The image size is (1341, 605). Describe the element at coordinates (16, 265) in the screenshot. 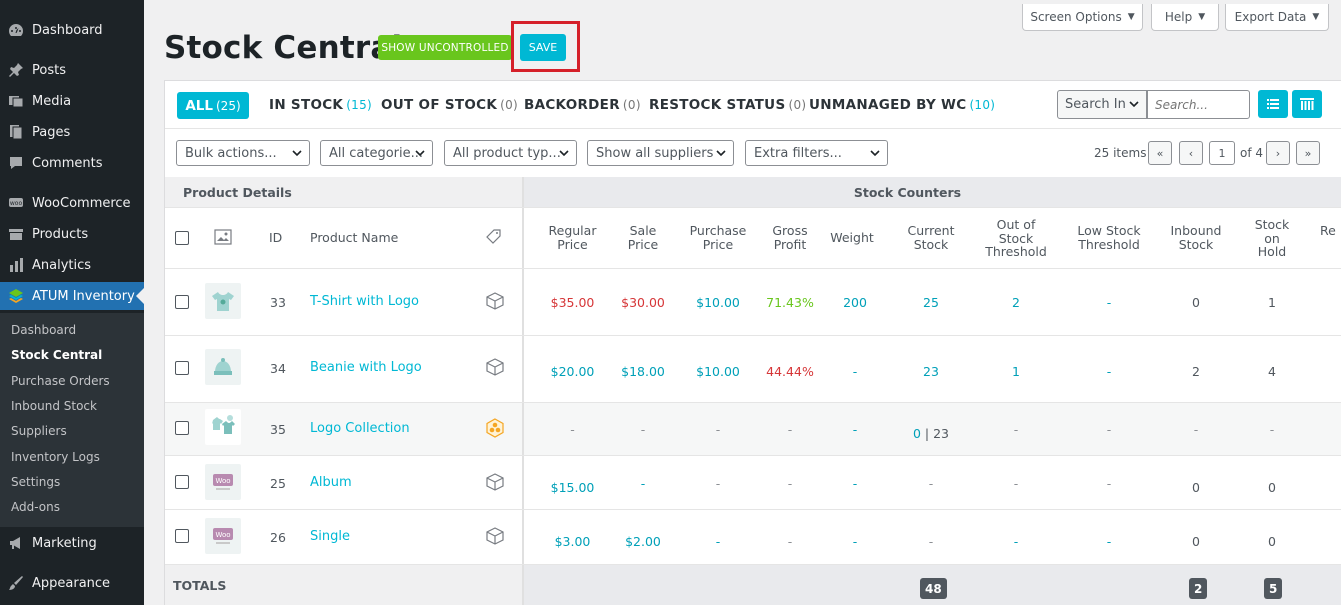

I see `analytics-icon` at that location.